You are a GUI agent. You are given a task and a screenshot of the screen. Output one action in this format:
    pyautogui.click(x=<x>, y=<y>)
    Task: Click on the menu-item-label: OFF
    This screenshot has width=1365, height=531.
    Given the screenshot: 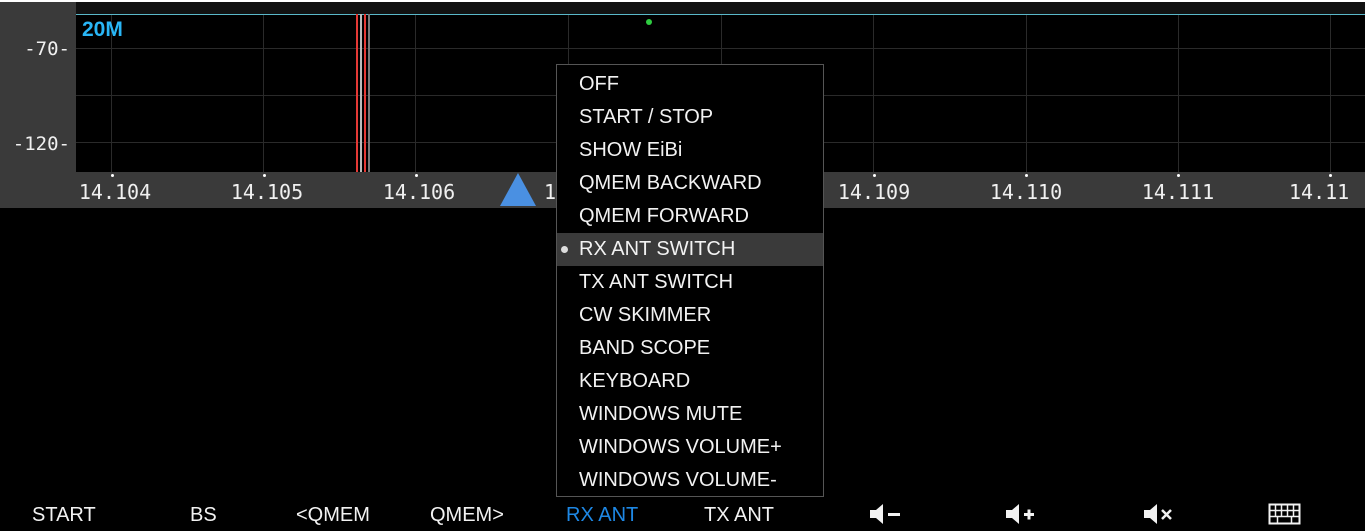 What is the action you would take?
    pyautogui.click(x=599, y=84)
    